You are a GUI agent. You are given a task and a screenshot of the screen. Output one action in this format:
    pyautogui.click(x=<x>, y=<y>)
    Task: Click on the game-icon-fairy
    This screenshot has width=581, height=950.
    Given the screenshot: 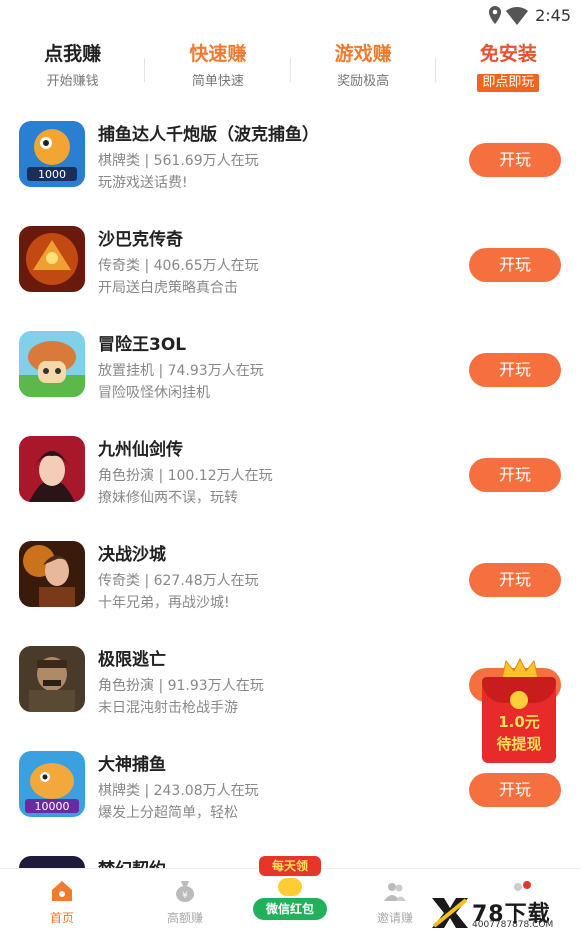 What is the action you would take?
    pyautogui.click(x=52, y=469)
    